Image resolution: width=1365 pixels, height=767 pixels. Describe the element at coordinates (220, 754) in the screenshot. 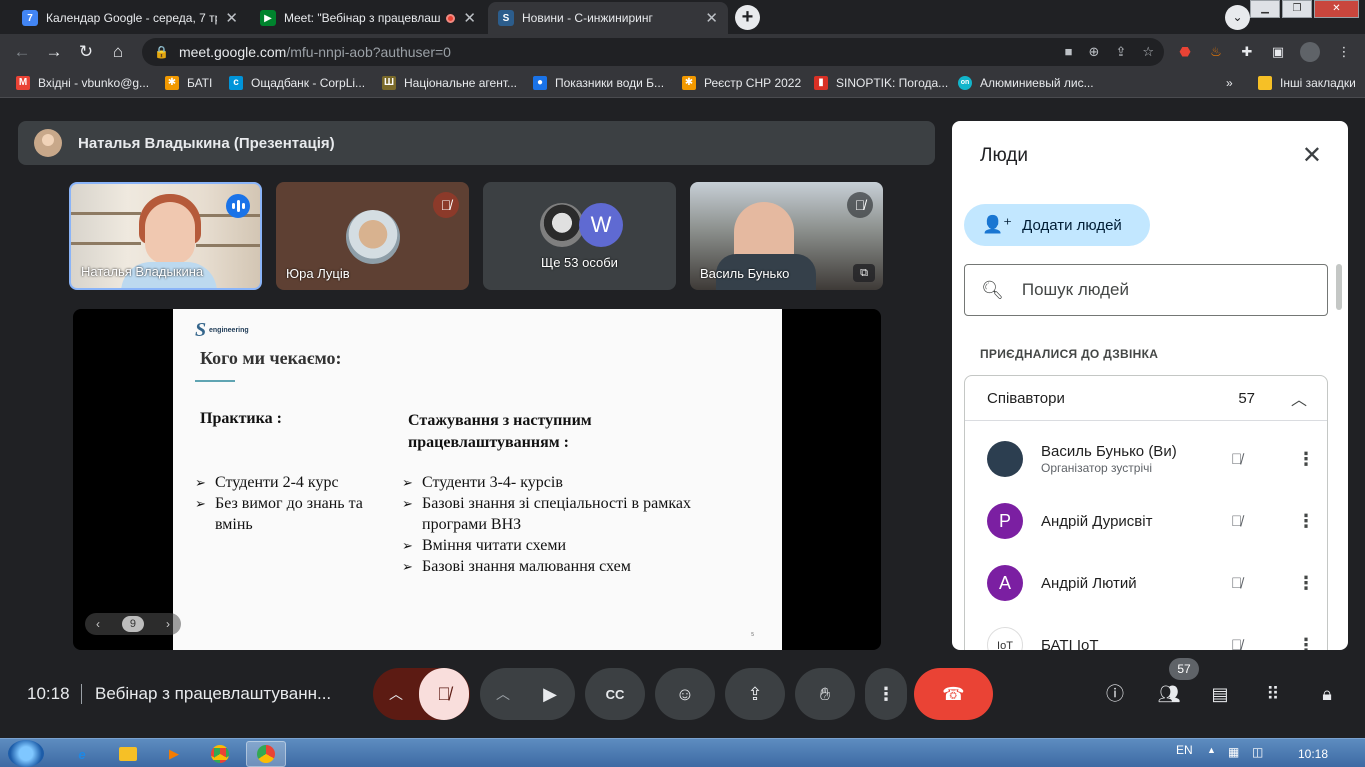

I see `chrome-icon` at that location.